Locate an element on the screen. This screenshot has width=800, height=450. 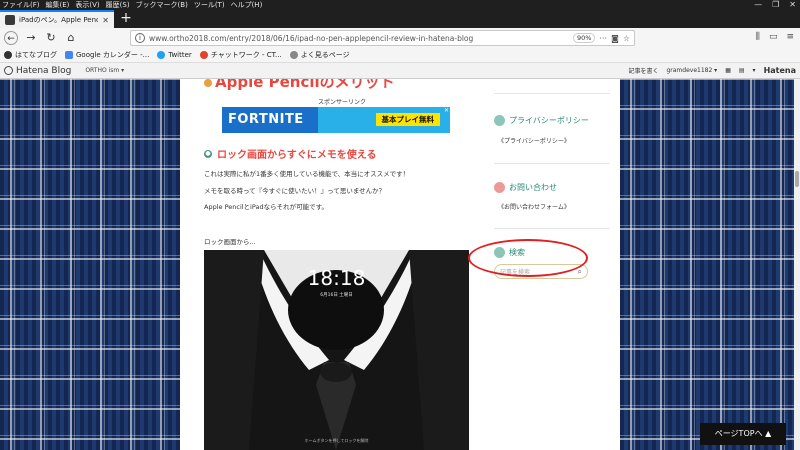
browser-tab: iPadのペン。Apple Pencil今更 ✕ is located at coordinates (57, 19).